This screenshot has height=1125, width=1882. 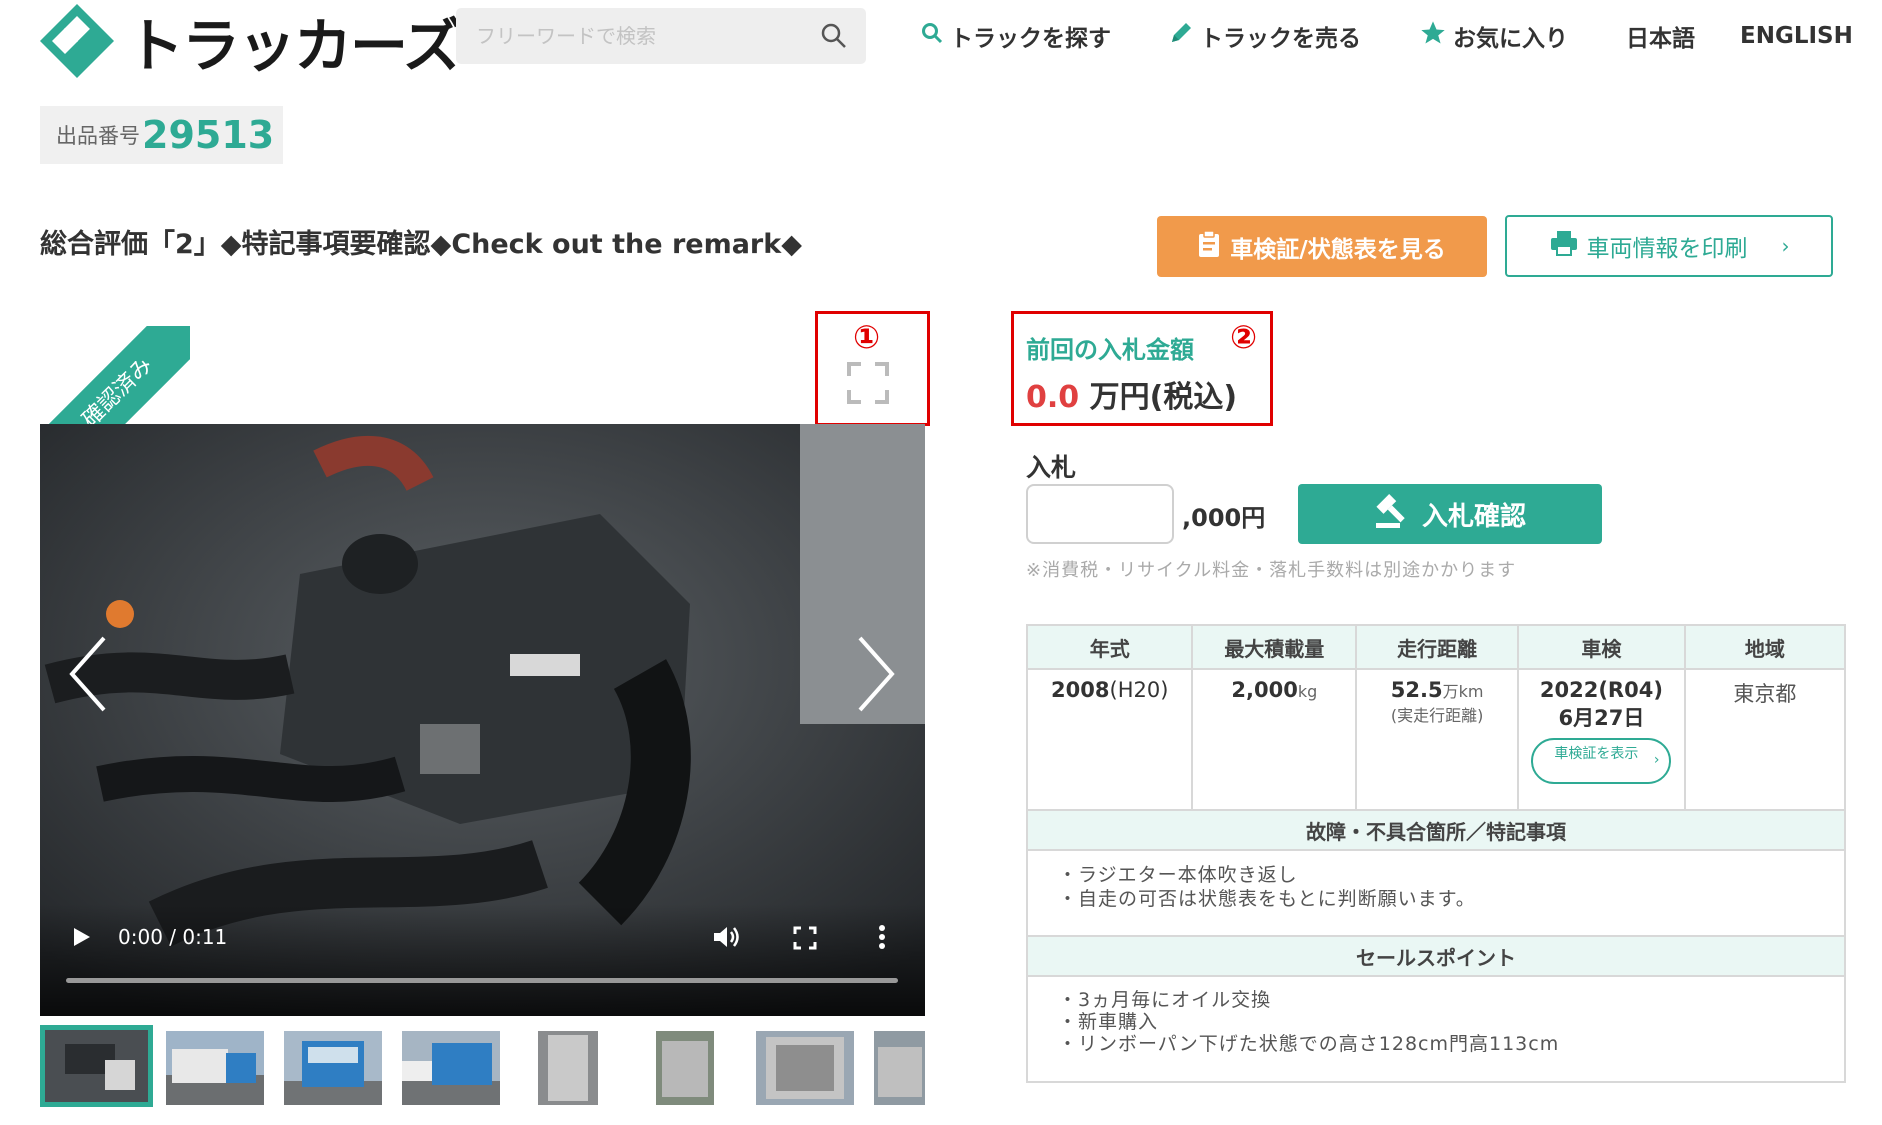 What do you see at coordinates (1473, 516) in the screenshot?
I see `confirm-bid-label: 入札確認` at bounding box center [1473, 516].